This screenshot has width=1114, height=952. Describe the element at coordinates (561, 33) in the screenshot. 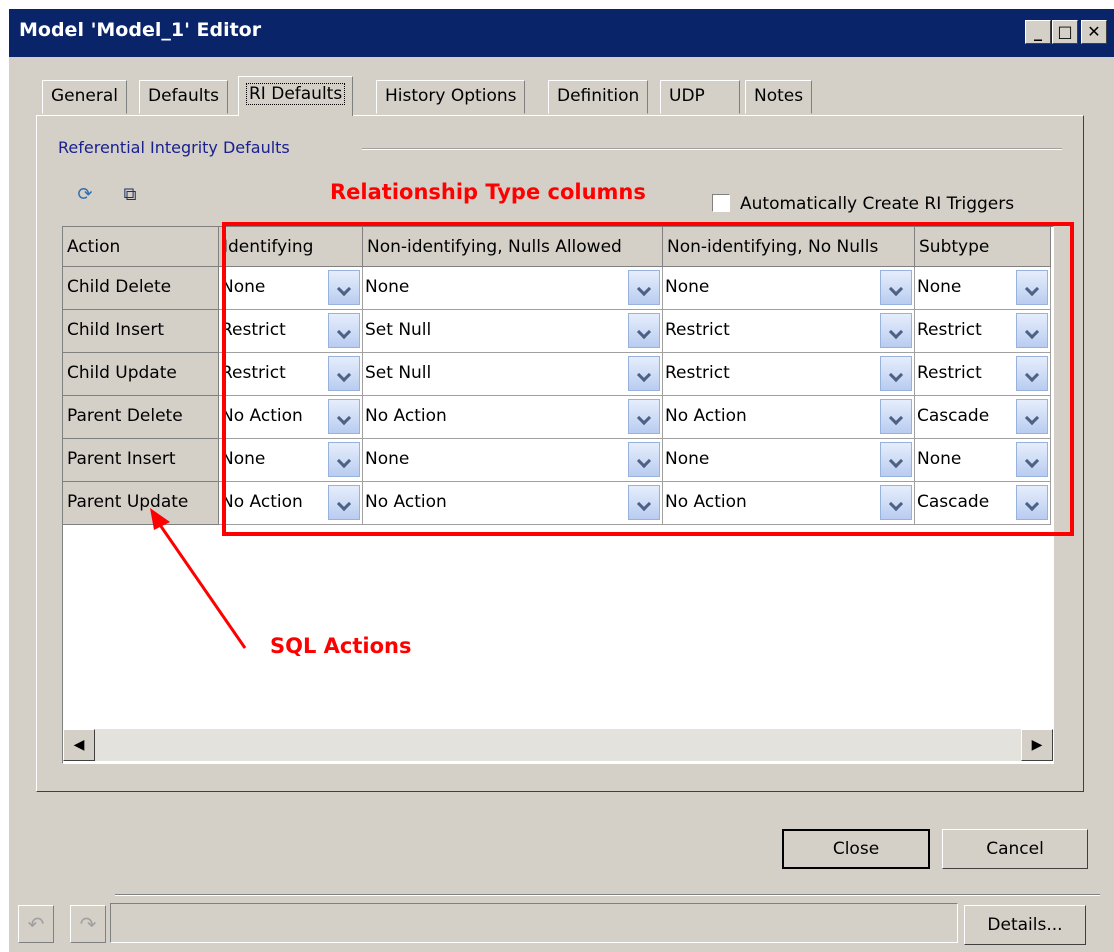

I see `title-bar: Model 'Model_1' Editor _ □ ✕` at that location.